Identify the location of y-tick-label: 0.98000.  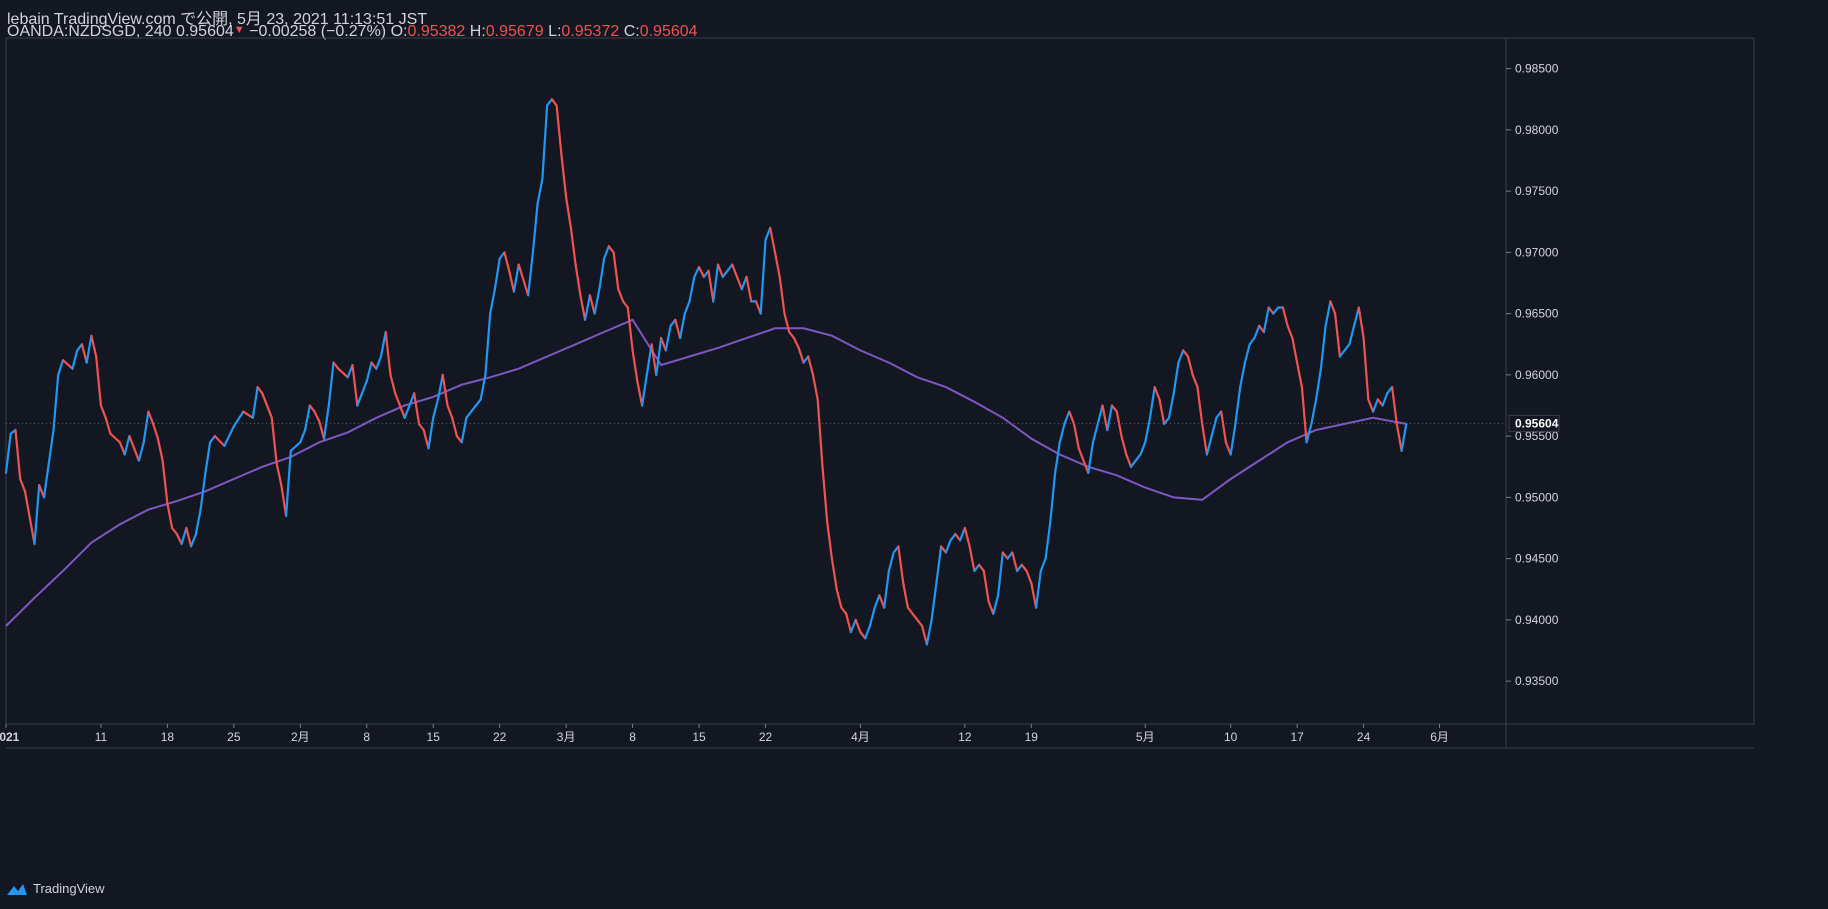
(1537, 130).